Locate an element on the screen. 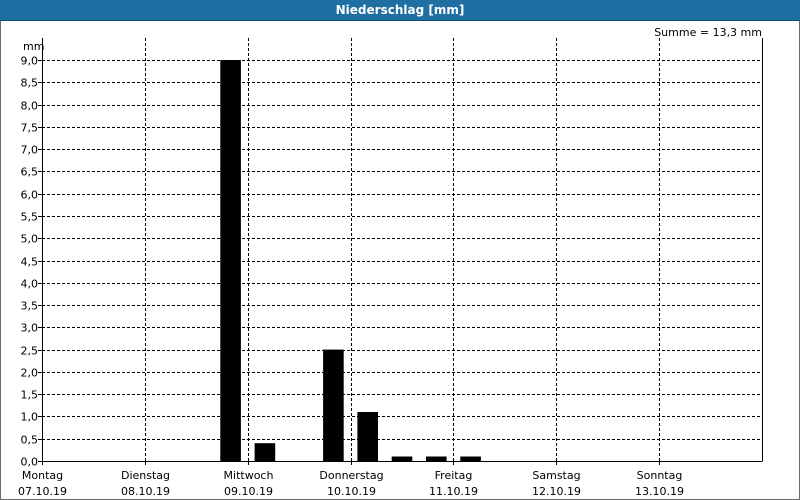 The width and height of the screenshot is (800, 500). y-tick-label: 7,5 is located at coordinates (30, 128).